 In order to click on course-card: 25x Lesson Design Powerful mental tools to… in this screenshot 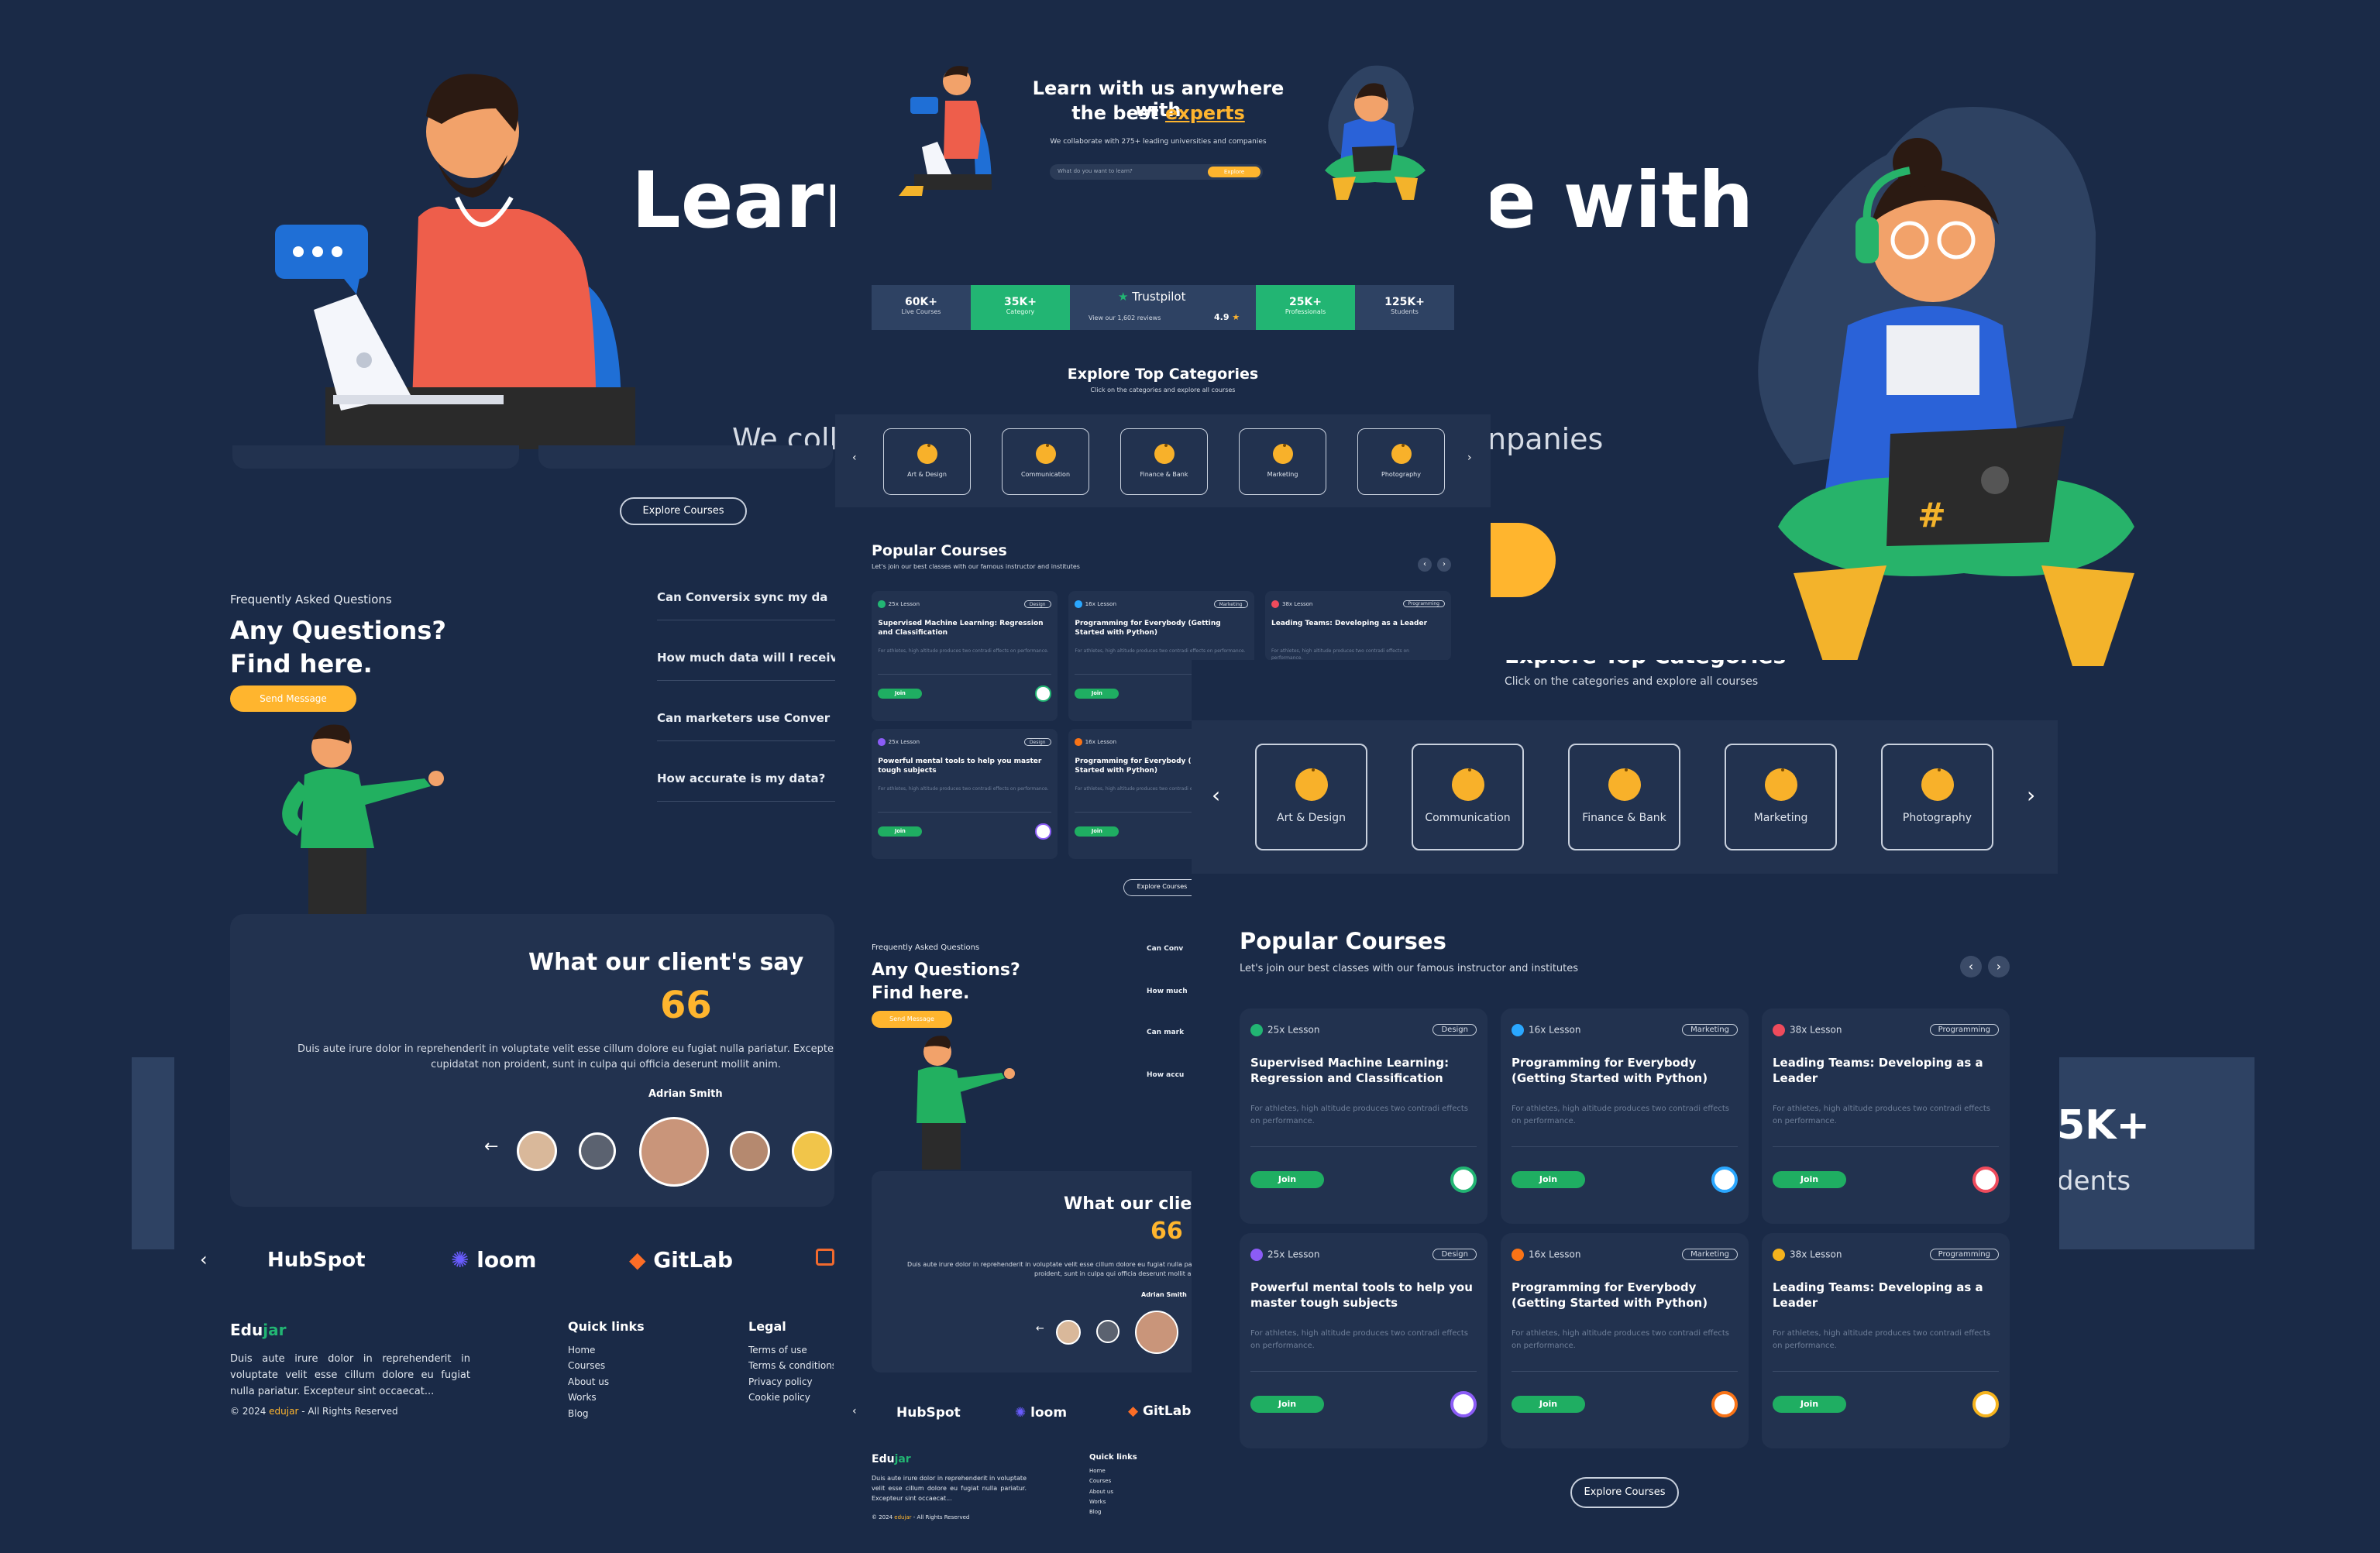, I will do `click(1364, 1340)`.